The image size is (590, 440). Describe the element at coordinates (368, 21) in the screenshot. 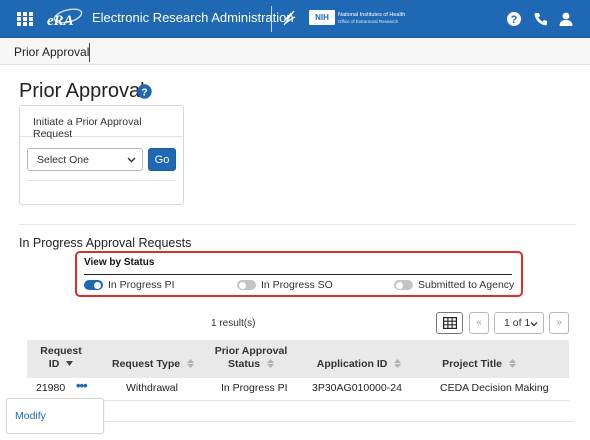

I see `nih-office: Office of Extramural Research` at that location.